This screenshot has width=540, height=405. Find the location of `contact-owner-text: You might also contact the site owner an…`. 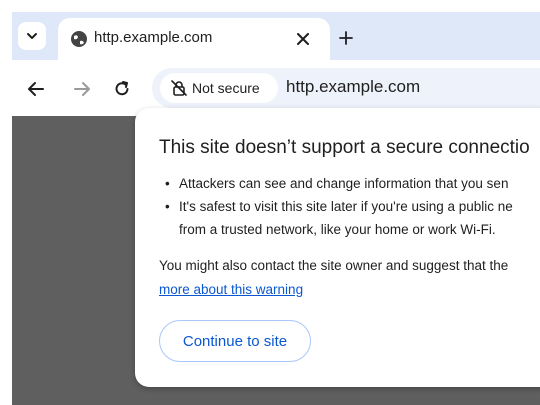

contact-owner-text: You might also contact the site owner an… is located at coordinates (334, 265).